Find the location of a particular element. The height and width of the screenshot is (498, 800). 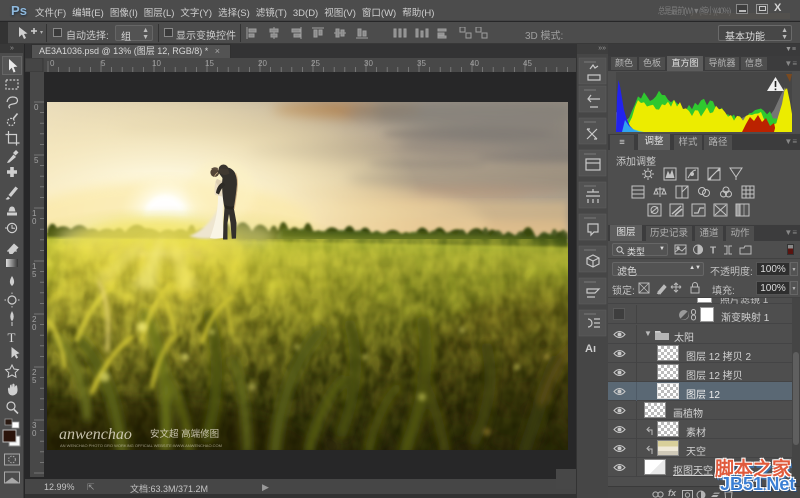

svg-text: 45 is located at coordinates (527, 63).